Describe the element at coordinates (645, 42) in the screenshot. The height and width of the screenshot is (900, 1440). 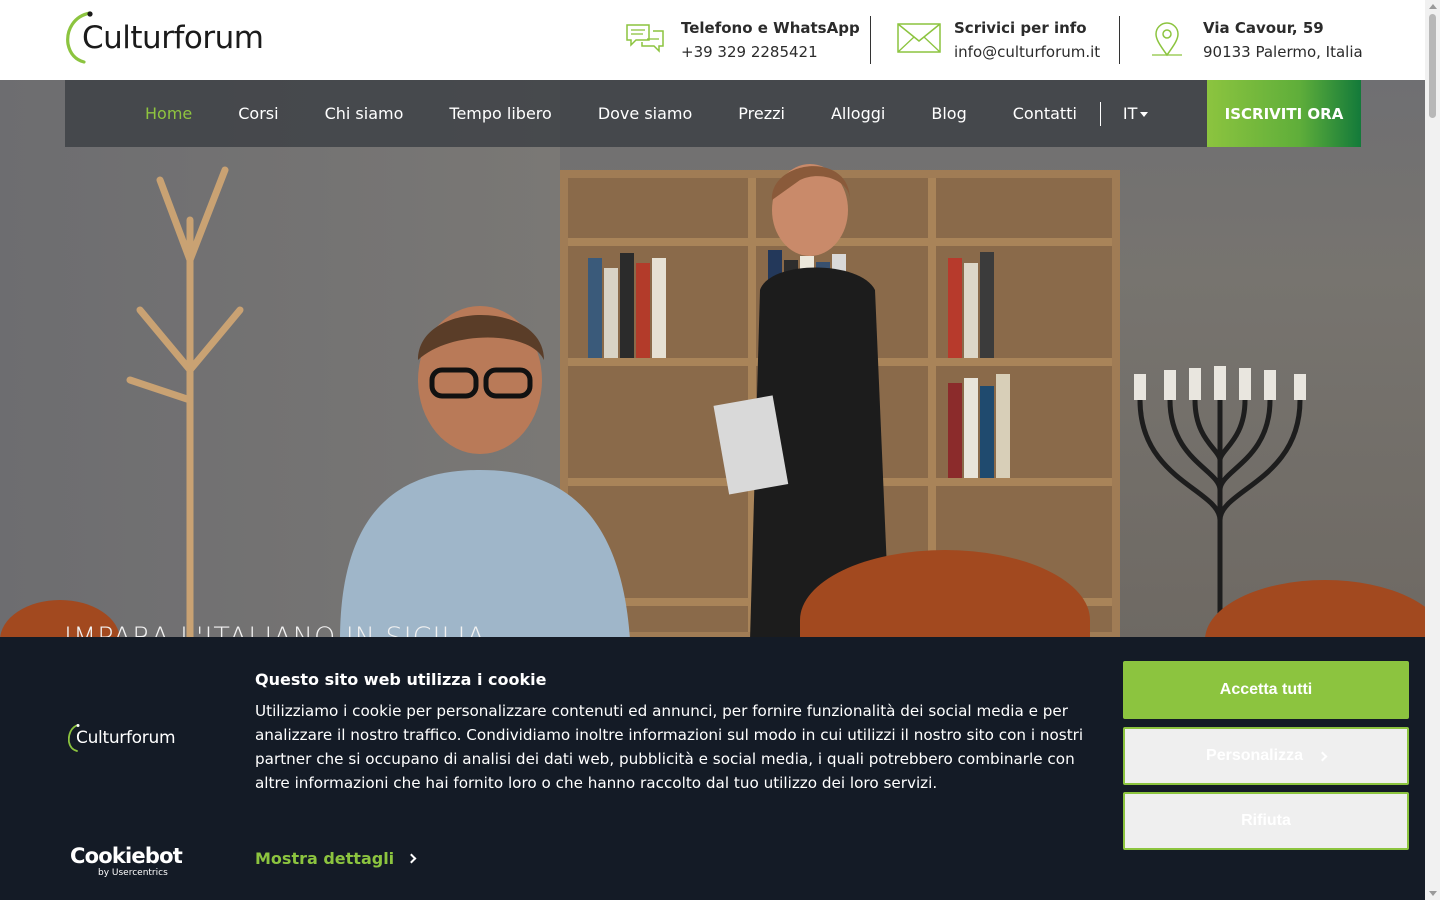
I see `chat-icon` at that location.